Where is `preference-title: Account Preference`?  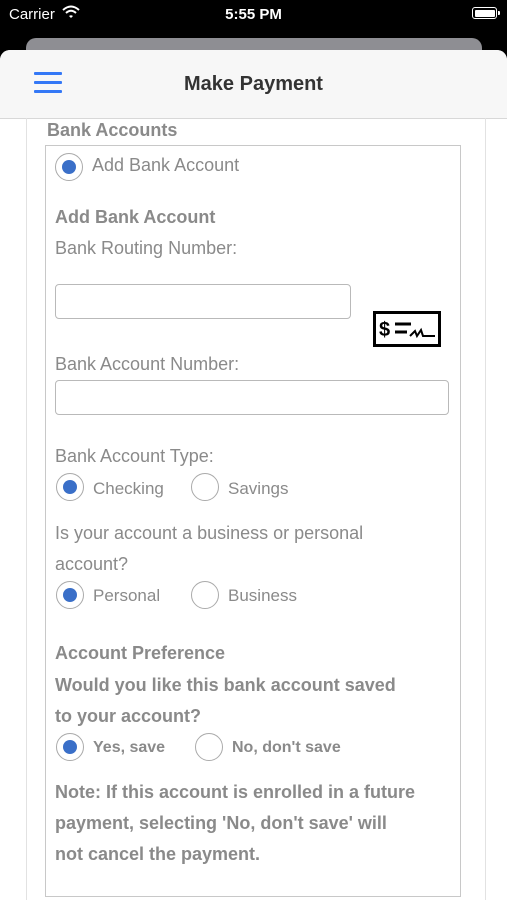 preference-title: Account Preference is located at coordinates (140, 653).